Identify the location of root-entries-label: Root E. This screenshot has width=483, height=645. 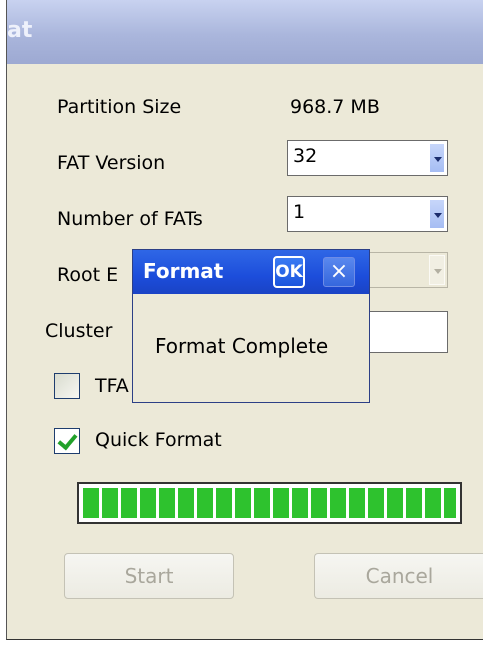
(88, 275).